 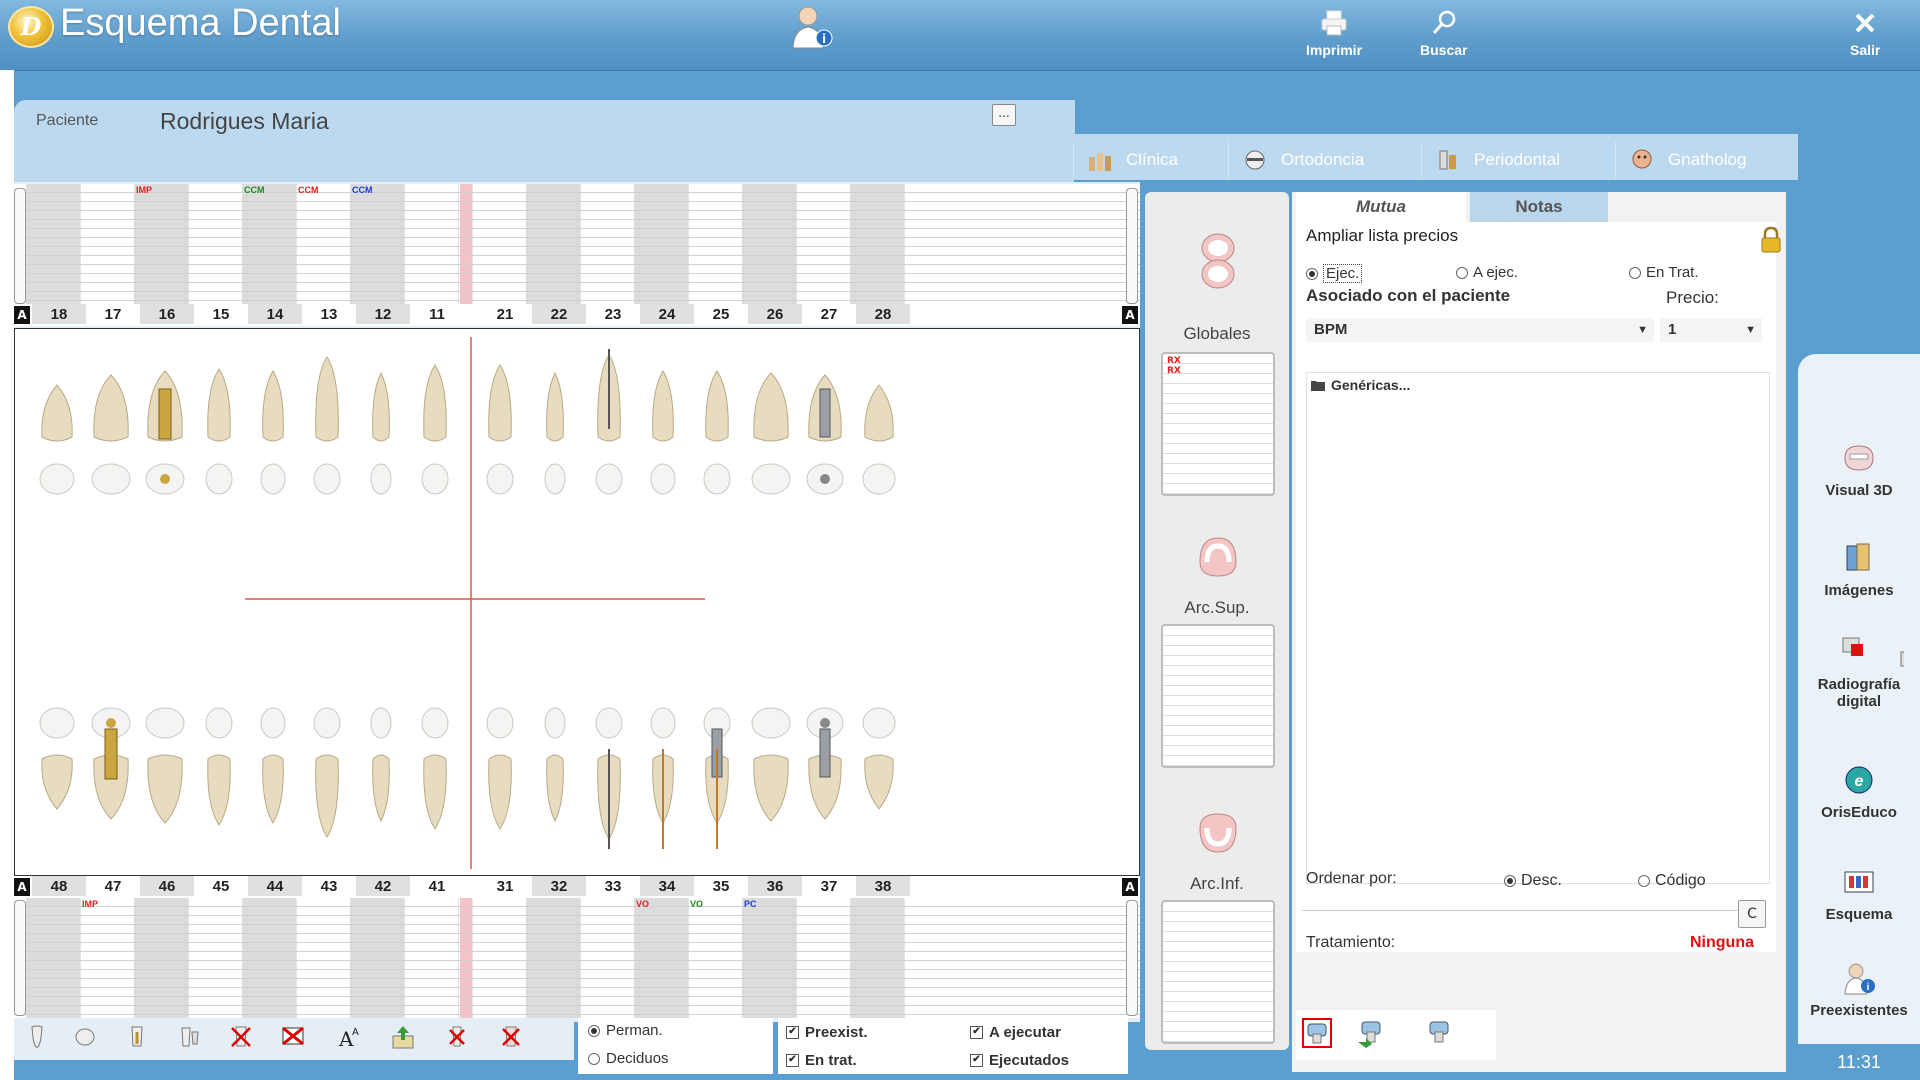 I want to click on global-item: RX, so click(x=1174, y=361).